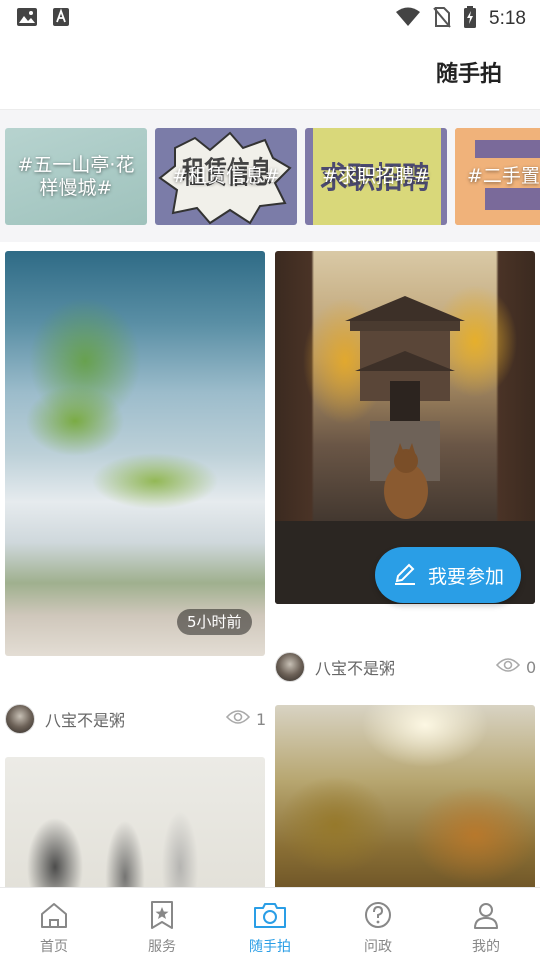 This screenshot has height=960, width=540. What do you see at coordinates (442, 19) in the screenshot?
I see `no-sim-icon` at bounding box center [442, 19].